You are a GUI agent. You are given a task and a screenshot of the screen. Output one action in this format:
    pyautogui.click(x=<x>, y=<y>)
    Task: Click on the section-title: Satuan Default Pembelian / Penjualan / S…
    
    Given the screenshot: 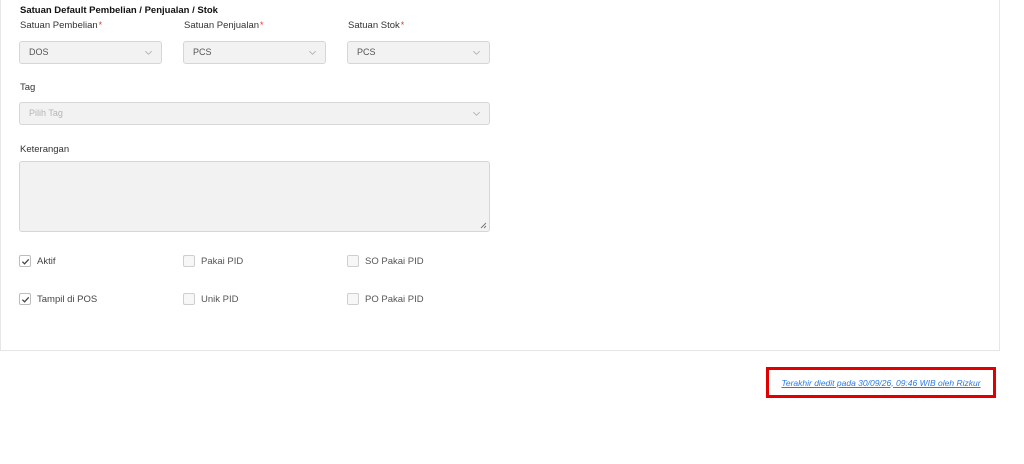 What is the action you would take?
    pyautogui.click(x=119, y=10)
    